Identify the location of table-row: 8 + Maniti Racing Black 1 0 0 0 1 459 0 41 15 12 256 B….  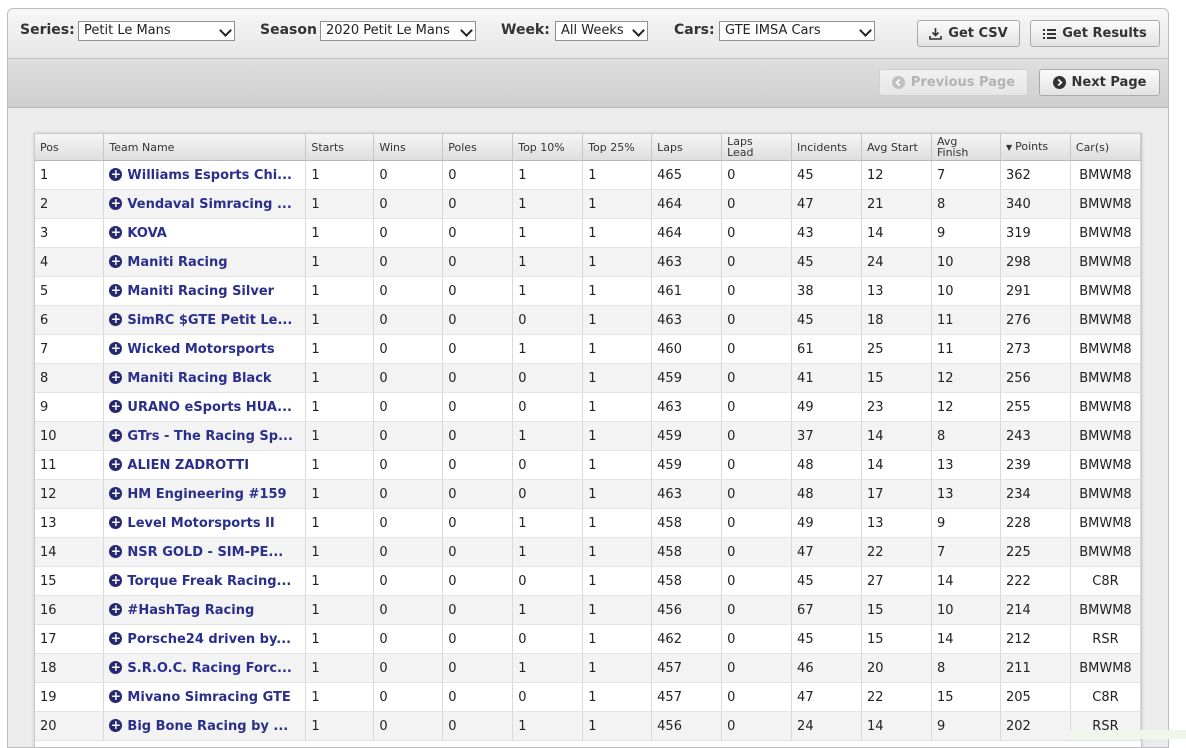
(588, 378).